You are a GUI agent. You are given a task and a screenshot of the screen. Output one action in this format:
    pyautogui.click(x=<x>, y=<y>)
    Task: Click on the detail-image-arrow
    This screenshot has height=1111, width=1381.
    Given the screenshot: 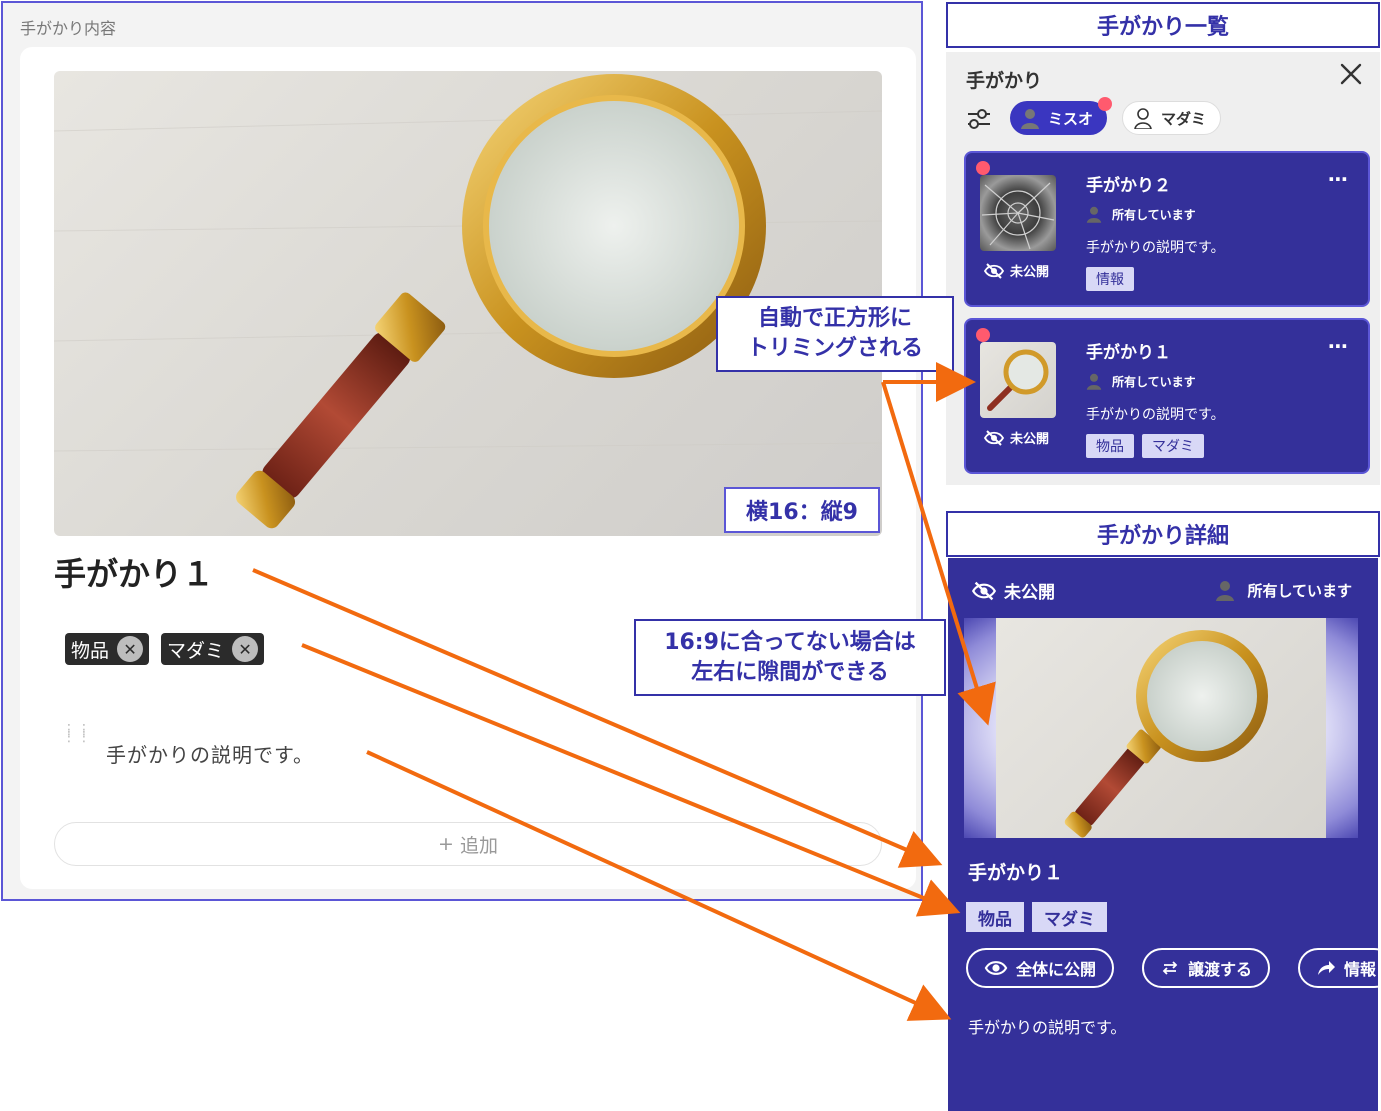 What is the action you would take?
    pyautogui.click(x=938, y=553)
    